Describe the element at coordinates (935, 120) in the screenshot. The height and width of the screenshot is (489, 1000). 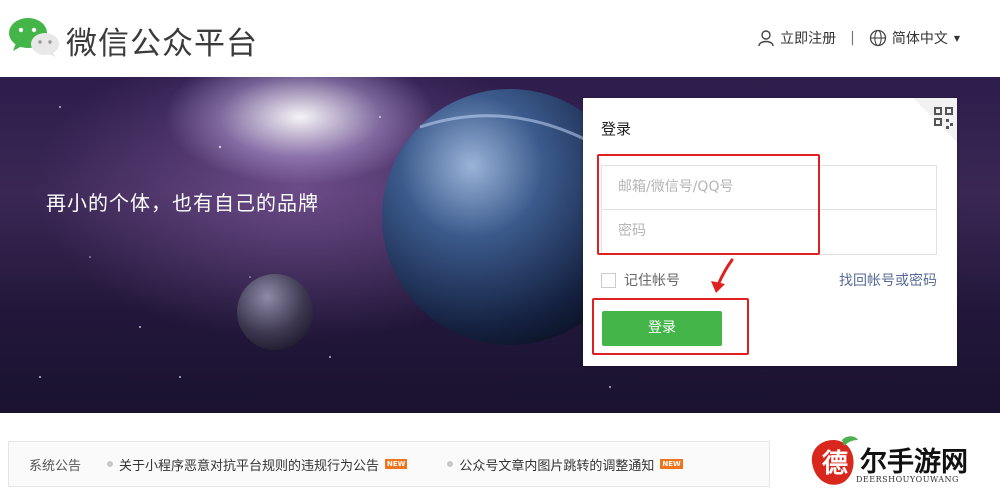
I see `qrcode-icon` at that location.